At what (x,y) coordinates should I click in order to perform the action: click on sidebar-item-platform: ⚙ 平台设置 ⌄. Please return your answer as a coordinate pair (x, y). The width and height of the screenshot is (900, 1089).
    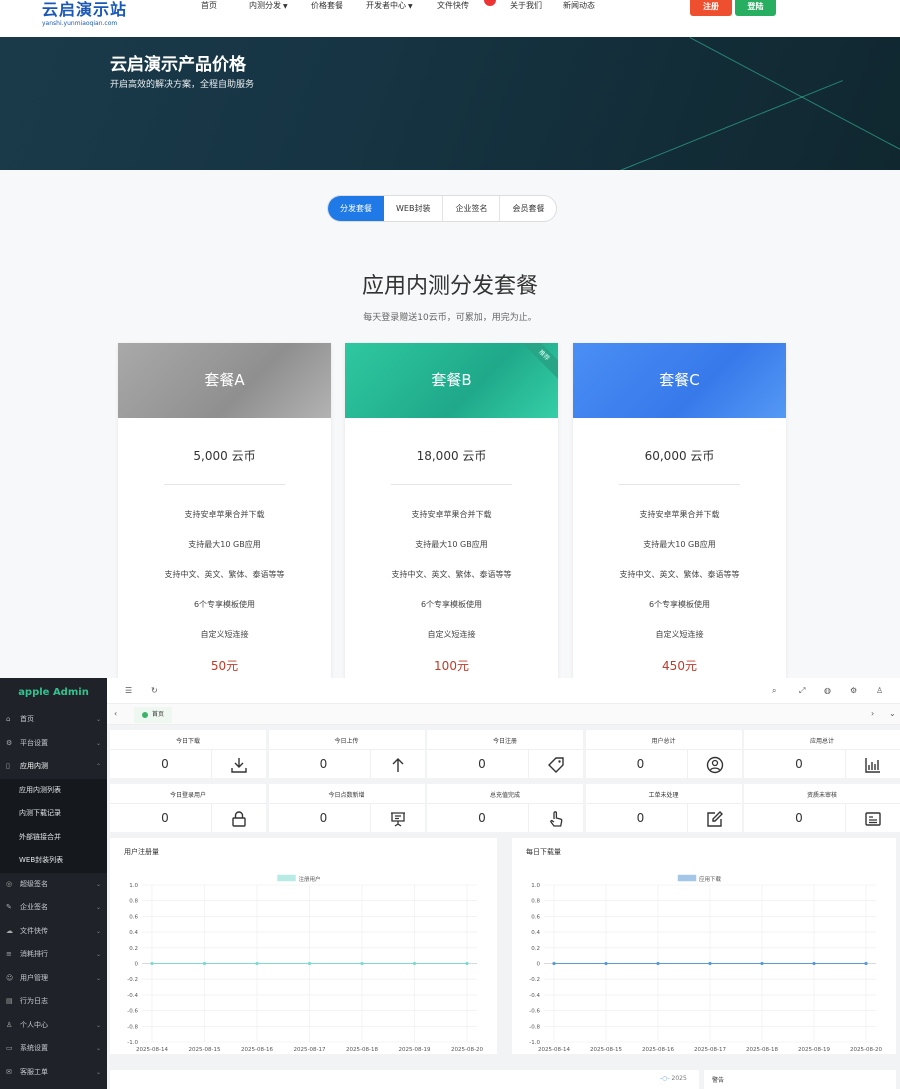
    Looking at the image, I should click on (53, 744).